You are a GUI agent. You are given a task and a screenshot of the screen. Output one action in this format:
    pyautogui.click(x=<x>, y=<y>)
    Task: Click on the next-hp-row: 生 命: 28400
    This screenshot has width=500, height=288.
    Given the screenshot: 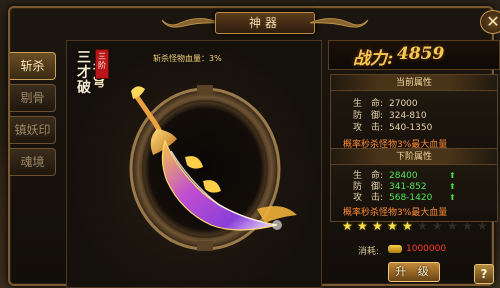 What is the action you would take?
    pyautogui.click(x=385, y=176)
    